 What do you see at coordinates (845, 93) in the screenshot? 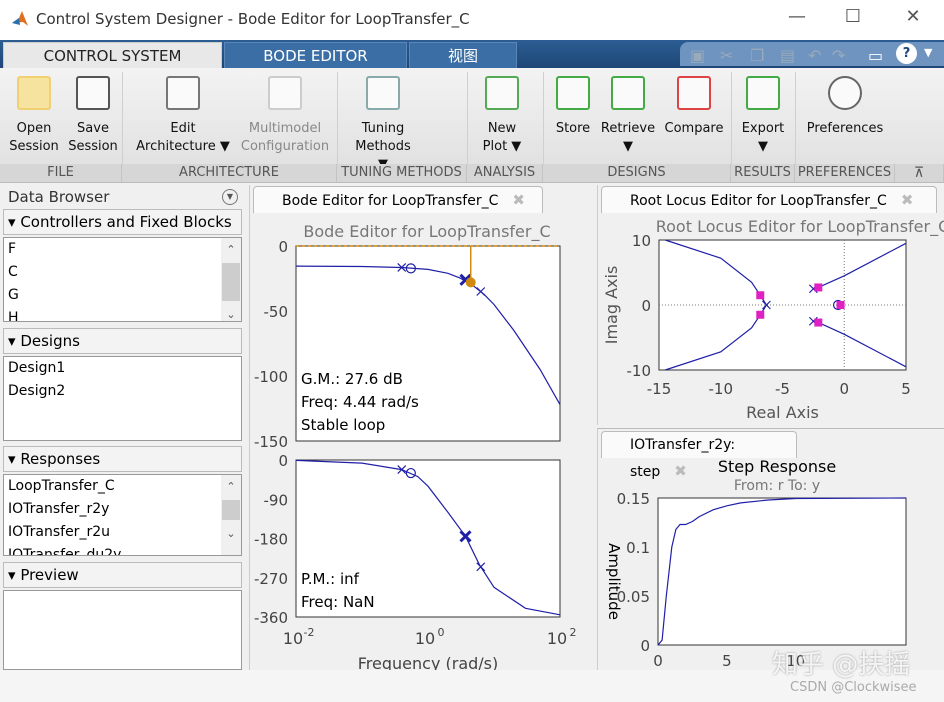
I see `gear-icon` at bounding box center [845, 93].